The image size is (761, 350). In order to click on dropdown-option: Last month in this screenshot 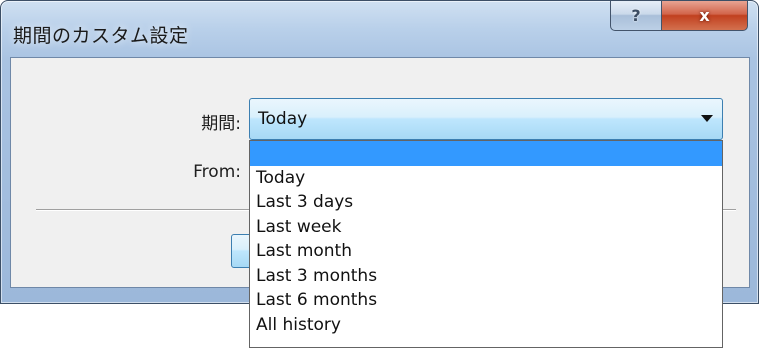, I will do `click(486, 251)`.